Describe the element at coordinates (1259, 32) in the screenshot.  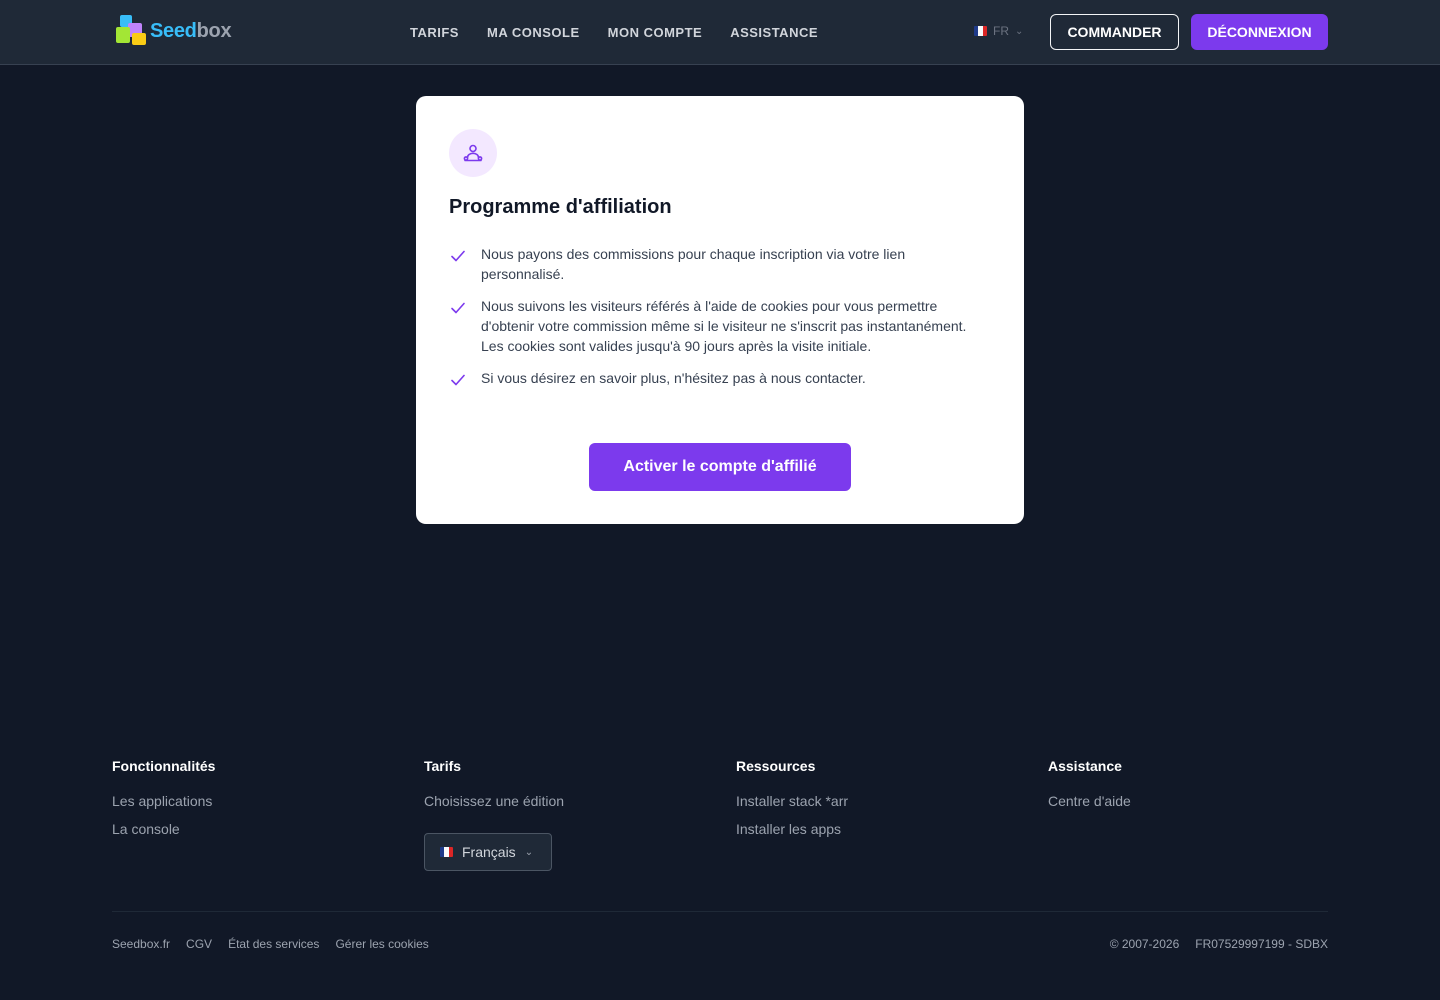
I see `logout-button: DÉCONNEXION` at that location.